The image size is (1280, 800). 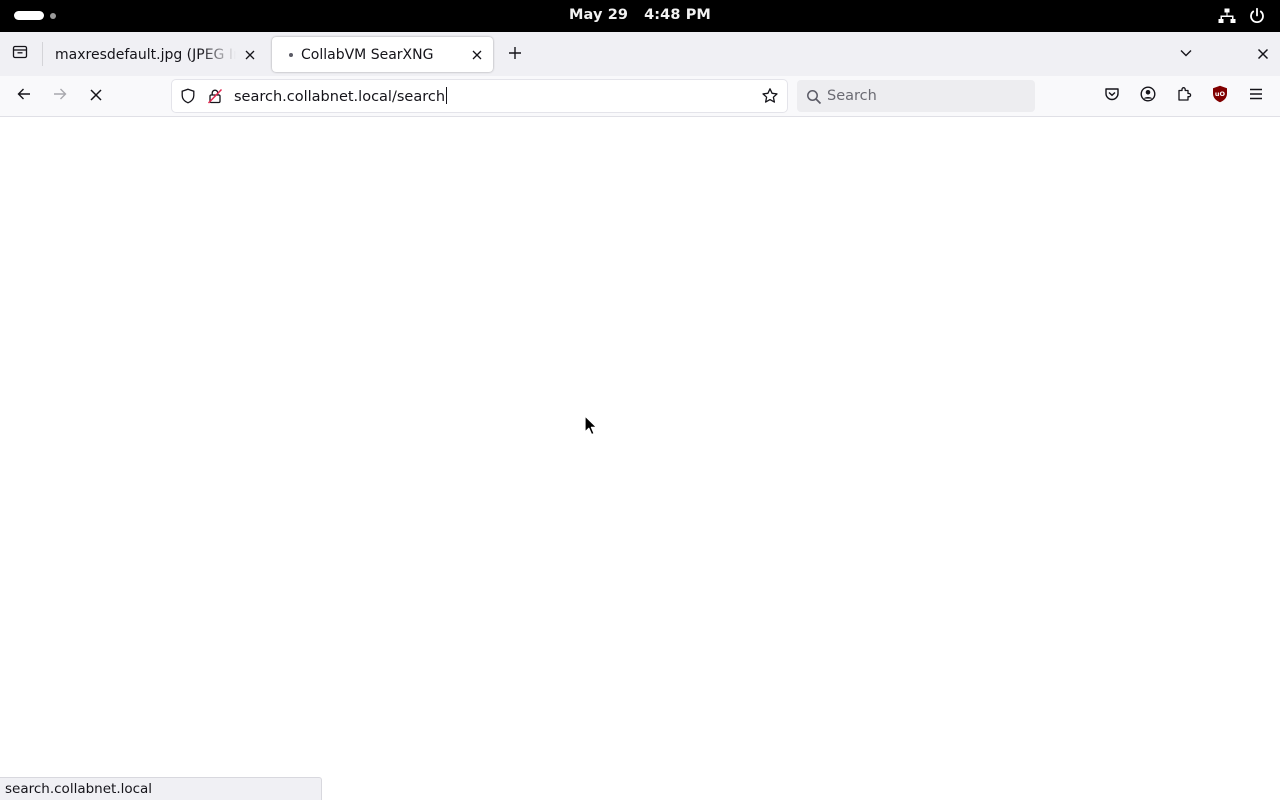 What do you see at coordinates (591, 426) in the screenshot?
I see `mouse-cursor-icon` at bounding box center [591, 426].